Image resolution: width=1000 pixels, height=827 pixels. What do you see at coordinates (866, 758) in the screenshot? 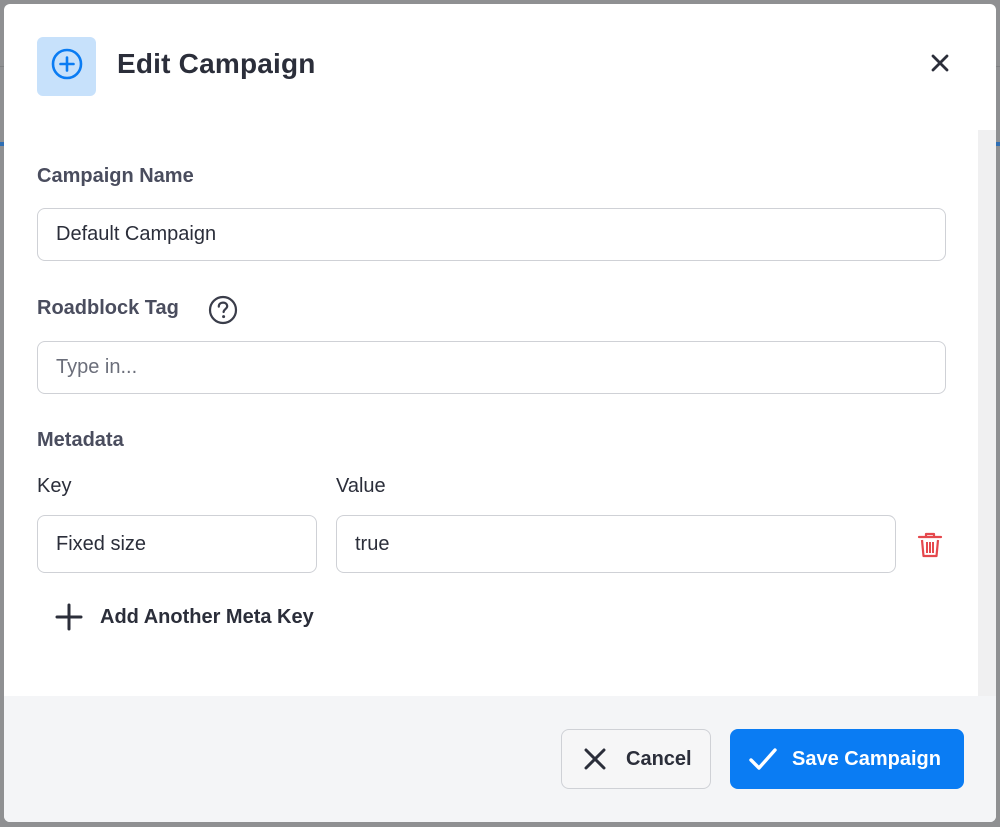
I see `save-campaign-label: Save Campaign` at bounding box center [866, 758].